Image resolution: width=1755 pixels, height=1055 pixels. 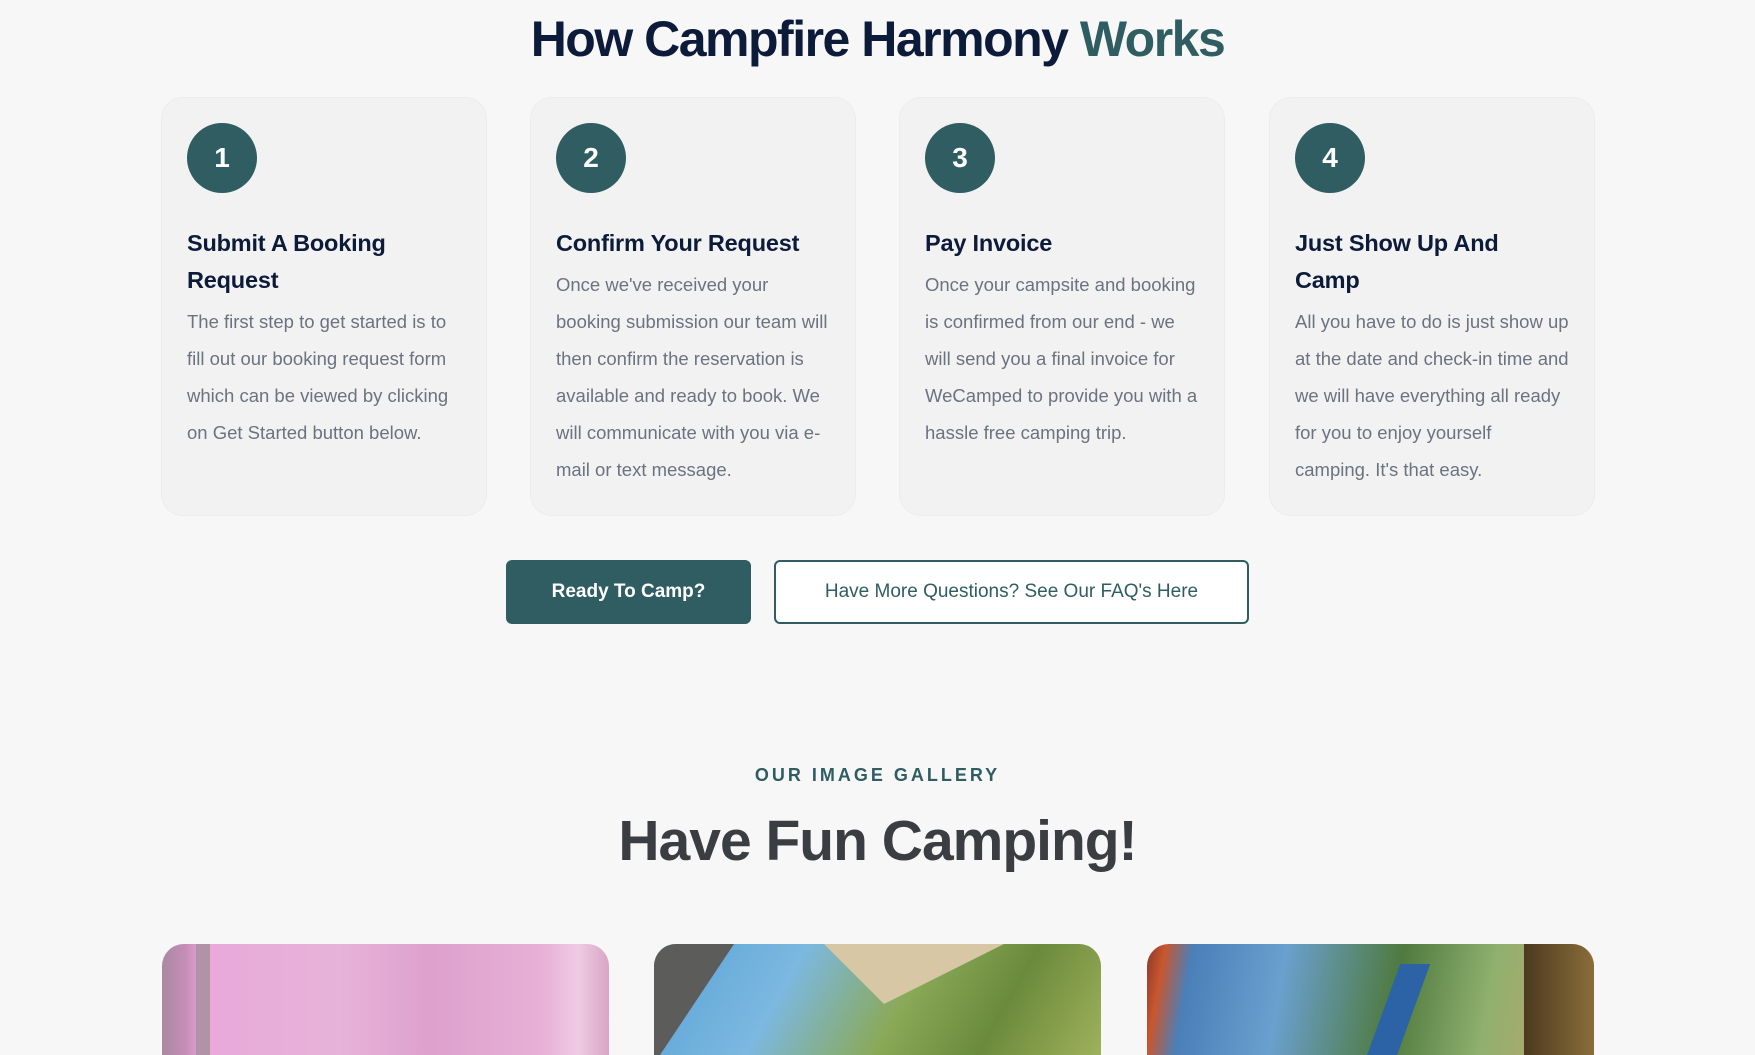 I want to click on gallery-eyebrow: OUR IMAGE GALLERY, so click(x=877, y=775).